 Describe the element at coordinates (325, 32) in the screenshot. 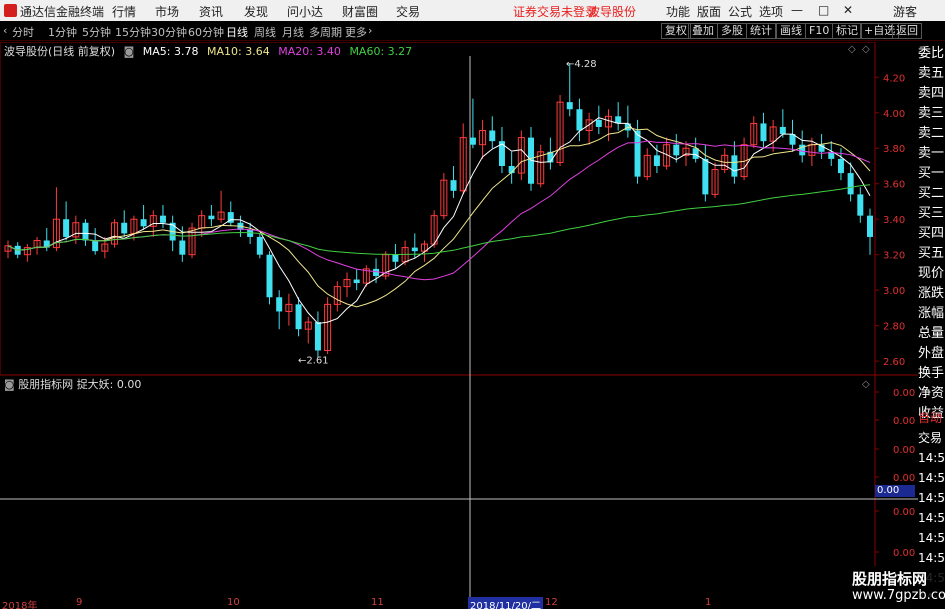

I see `tab-multi-period: 多周期` at that location.